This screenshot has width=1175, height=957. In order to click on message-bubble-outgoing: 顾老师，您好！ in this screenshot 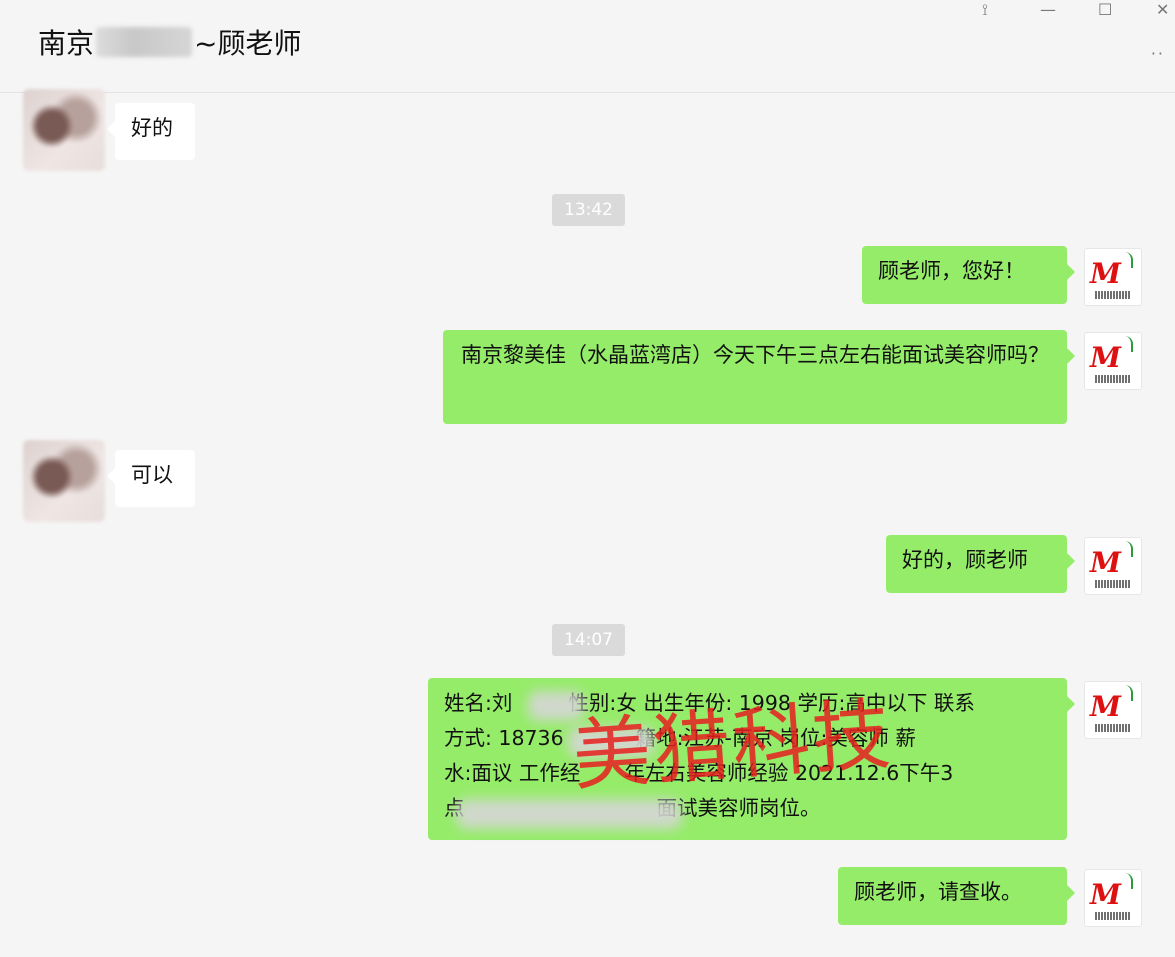, I will do `click(968, 275)`.